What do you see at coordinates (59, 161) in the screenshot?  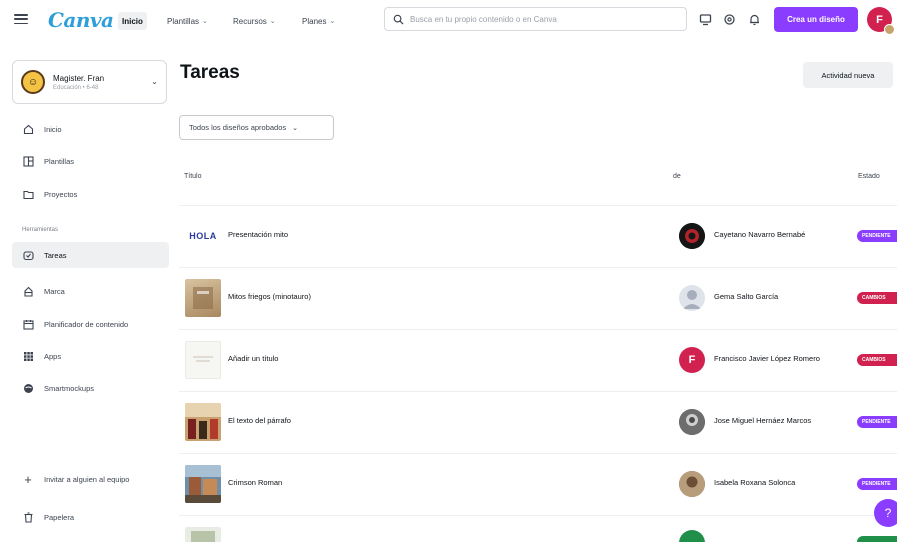 I see `sidebar-item-label: Plantillas` at bounding box center [59, 161].